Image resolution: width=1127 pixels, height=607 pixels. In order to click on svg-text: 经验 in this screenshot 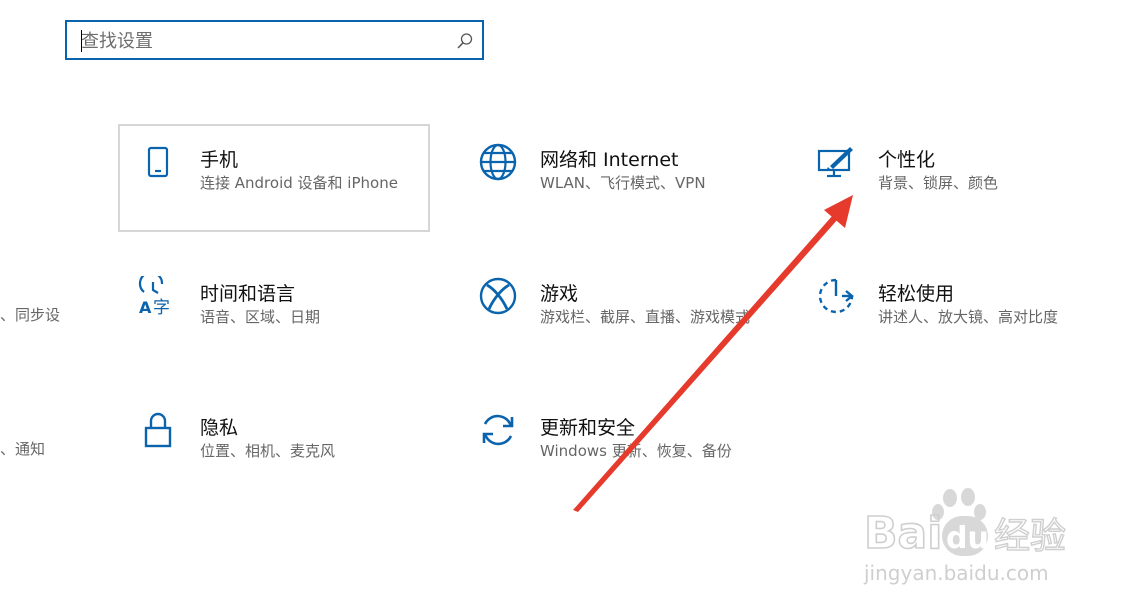, I will do `click(1030, 536)`.